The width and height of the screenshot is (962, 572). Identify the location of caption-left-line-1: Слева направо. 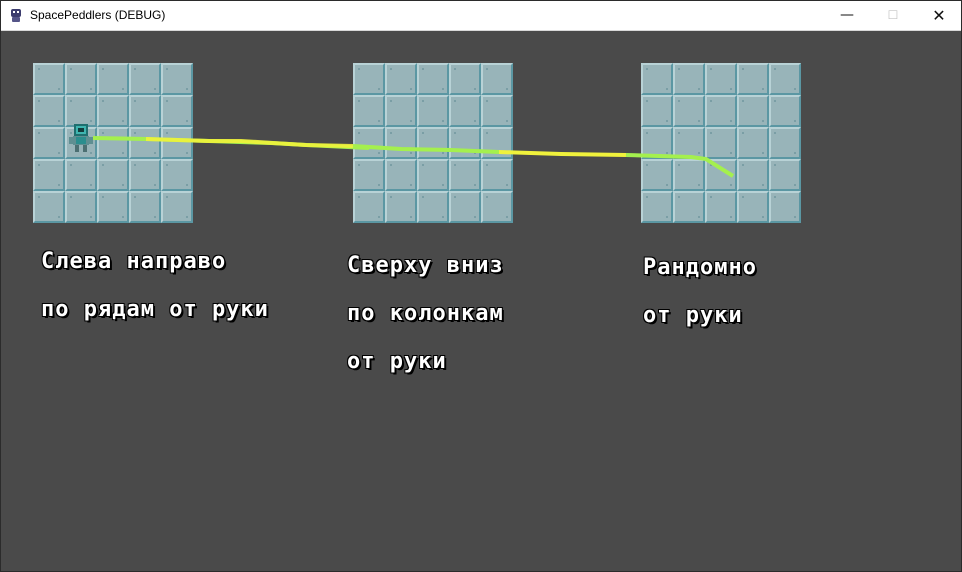
(134, 261).